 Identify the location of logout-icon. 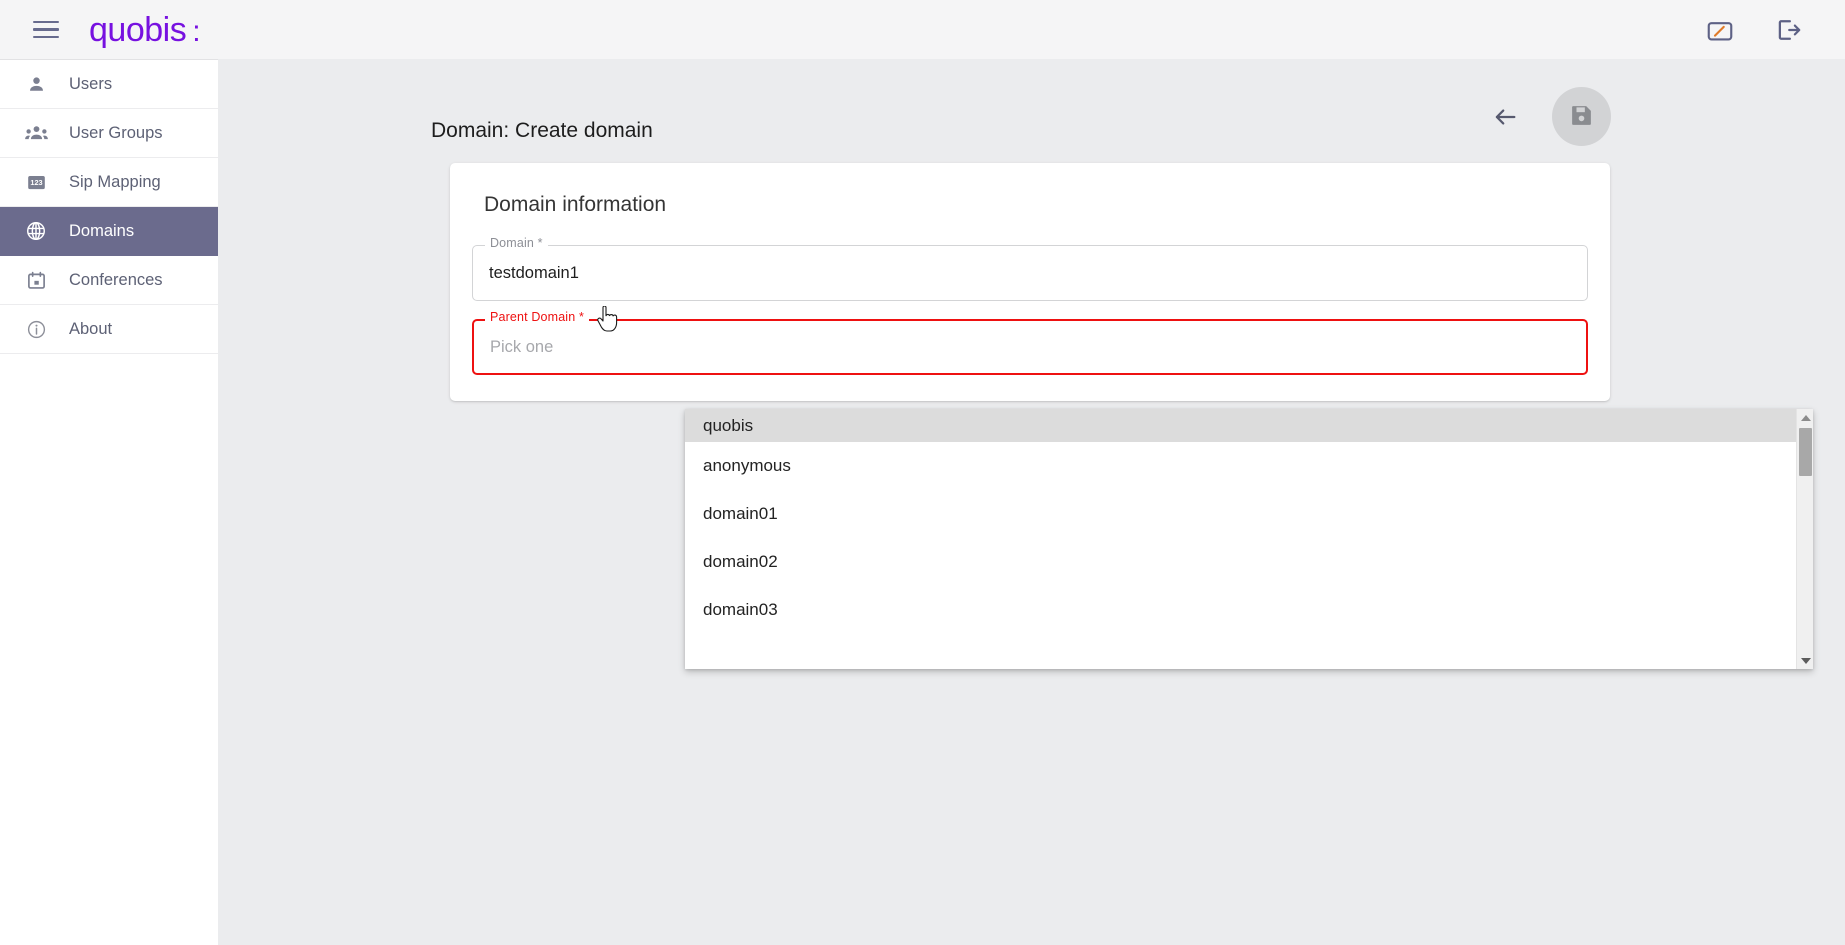
(1788, 30).